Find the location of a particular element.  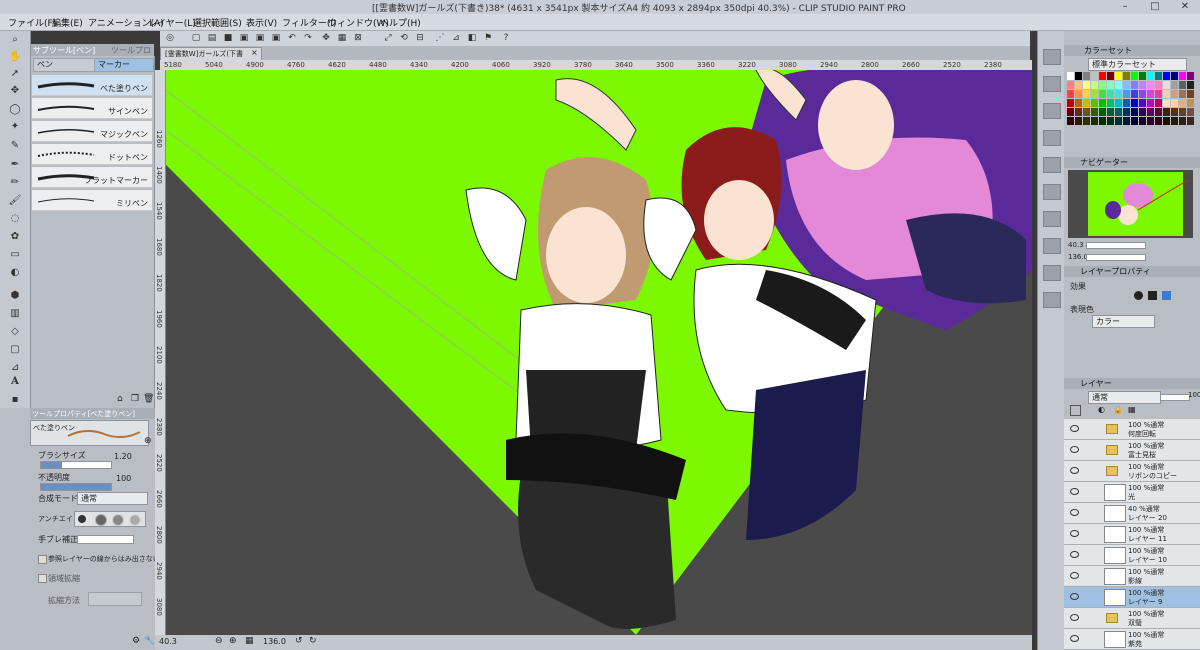

lock-transparency-icon: ▦ is located at coordinates (1132, 409).